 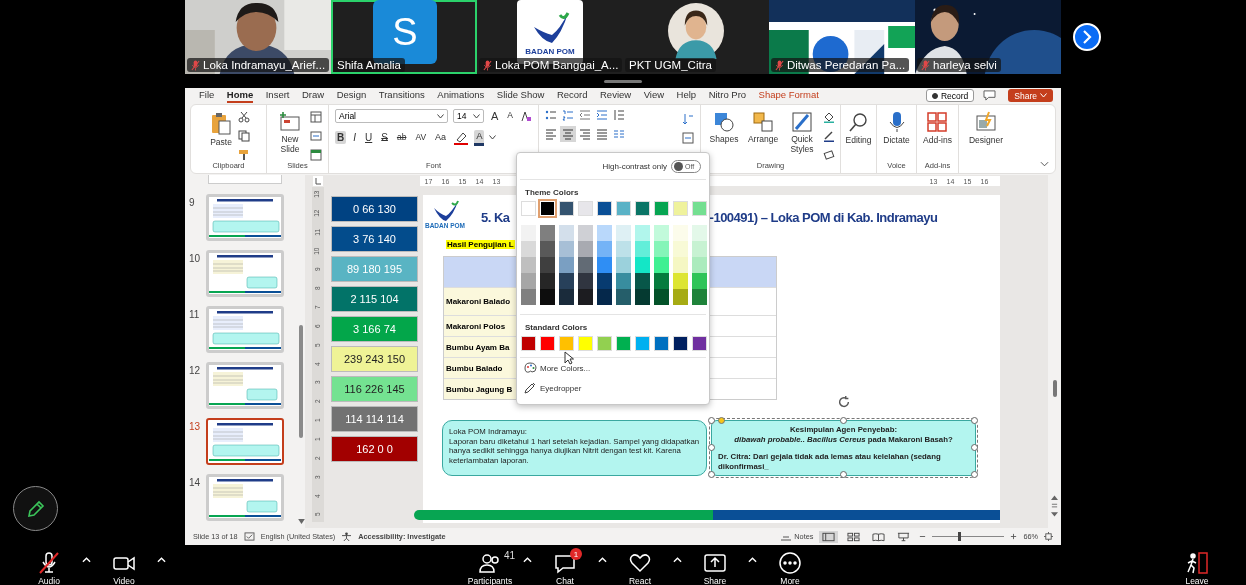 I want to click on caret-icon, so click(x=493, y=138).